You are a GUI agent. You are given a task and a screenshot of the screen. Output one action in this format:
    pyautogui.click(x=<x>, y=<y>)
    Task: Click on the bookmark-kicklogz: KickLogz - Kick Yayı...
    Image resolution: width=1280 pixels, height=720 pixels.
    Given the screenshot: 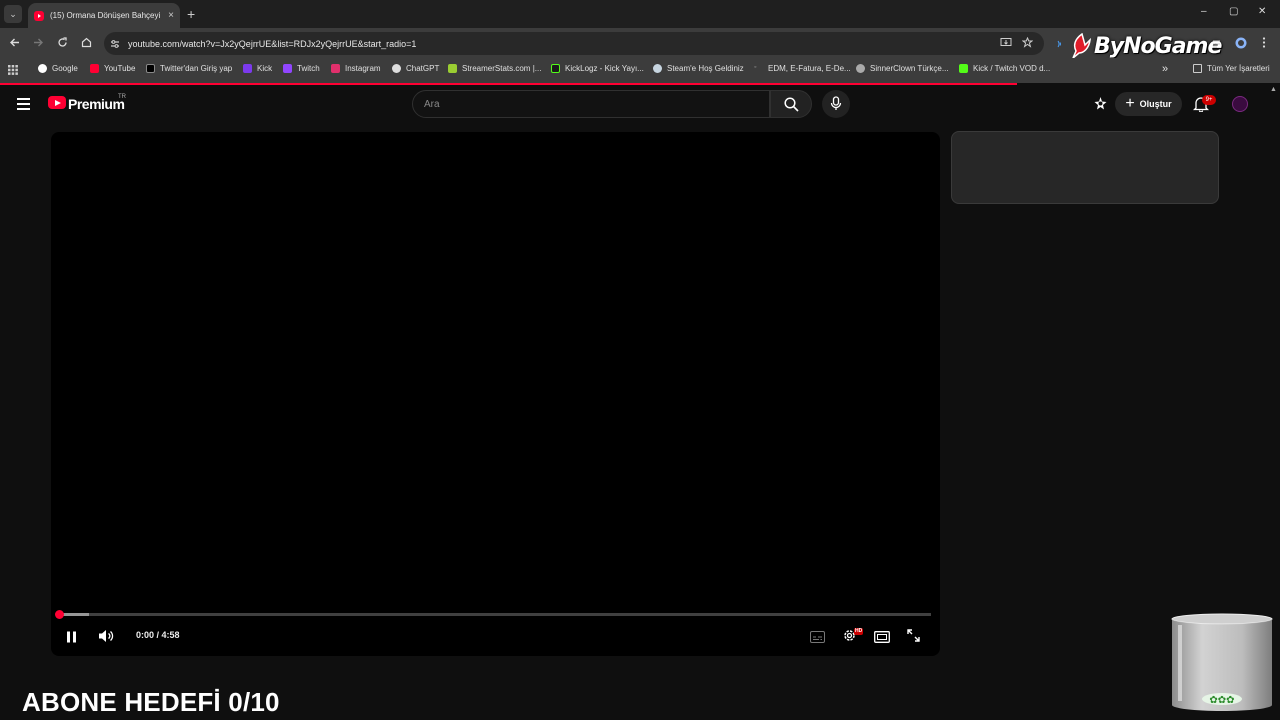 What is the action you would take?
    pyautogui.click(x=597, y=68)
    